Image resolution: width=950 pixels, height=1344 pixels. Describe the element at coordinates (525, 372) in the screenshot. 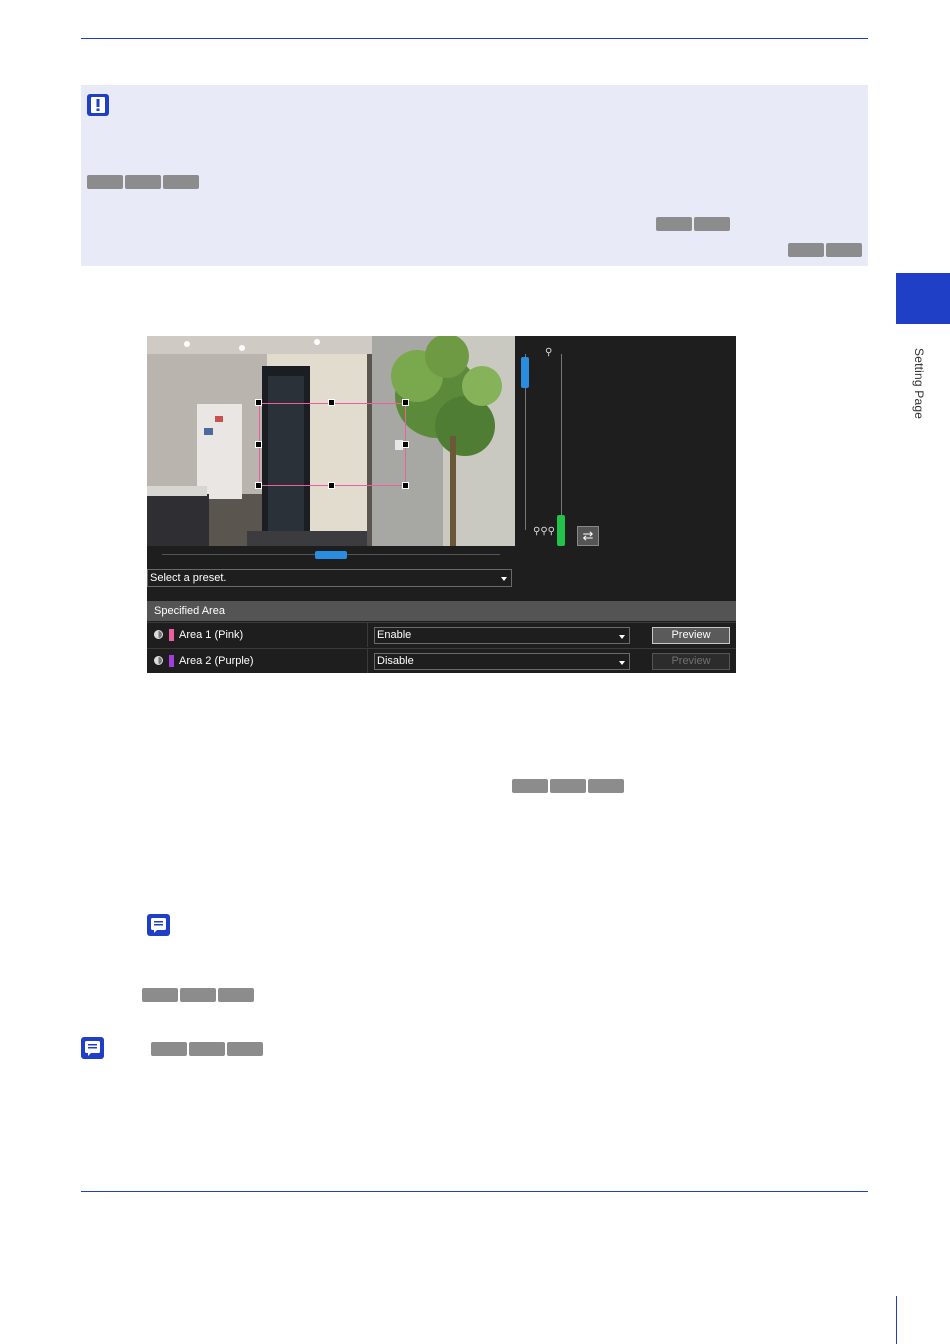

I see `zoom-slider-thumb` at that location.